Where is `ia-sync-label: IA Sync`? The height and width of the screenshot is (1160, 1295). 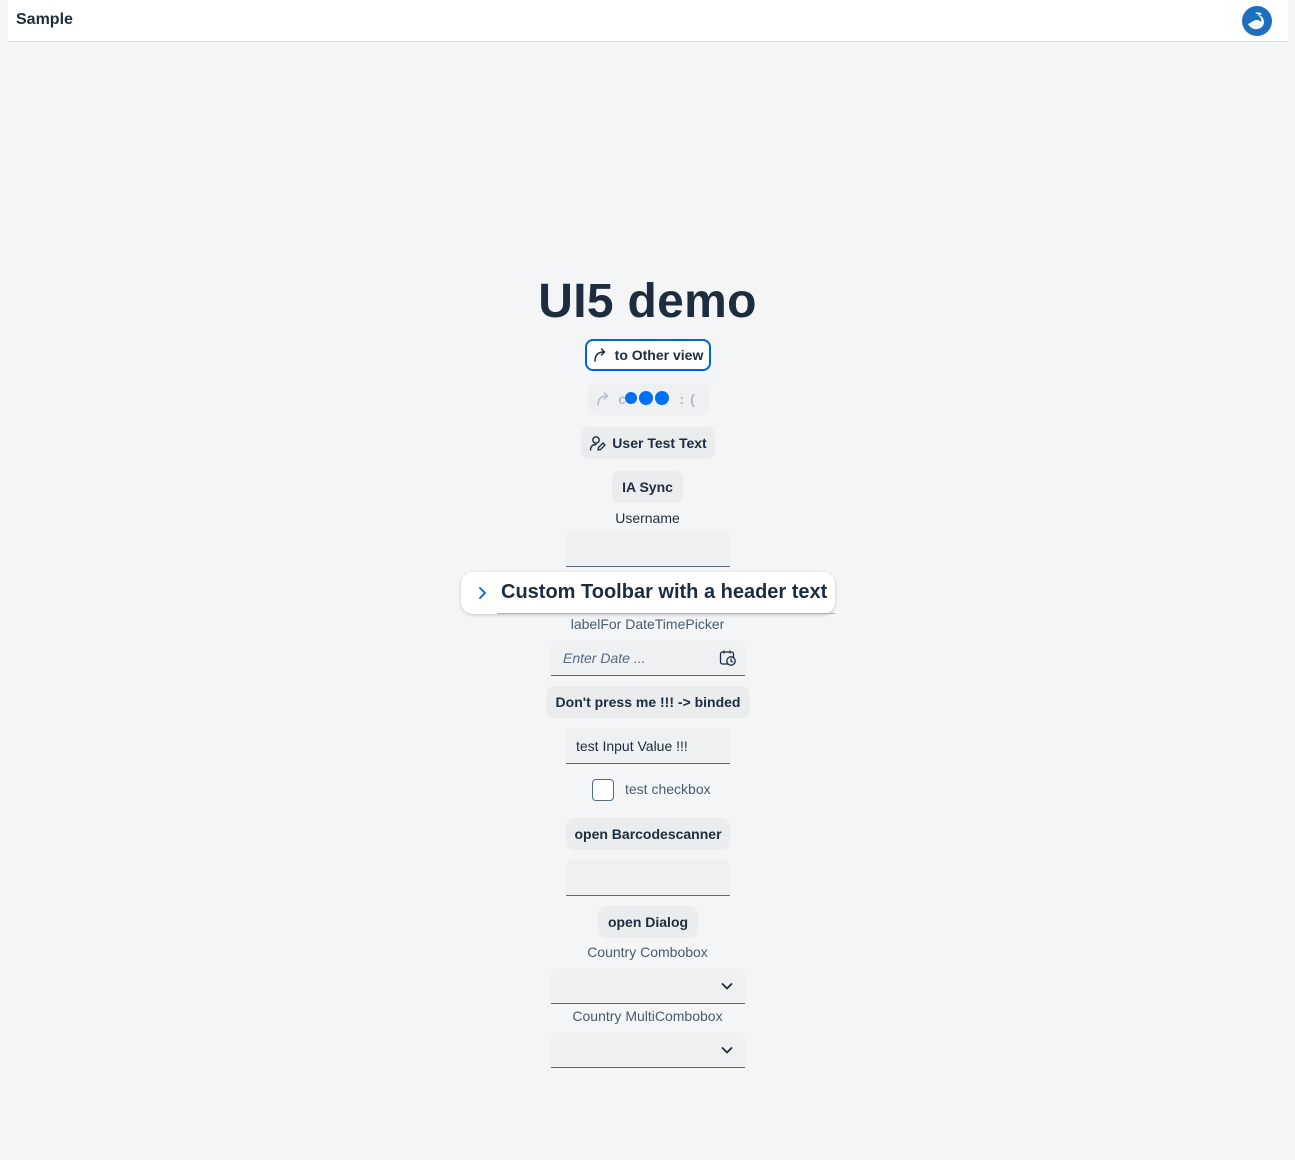
ia-sync-label: IA Sync is located at coordinates (647, 487).